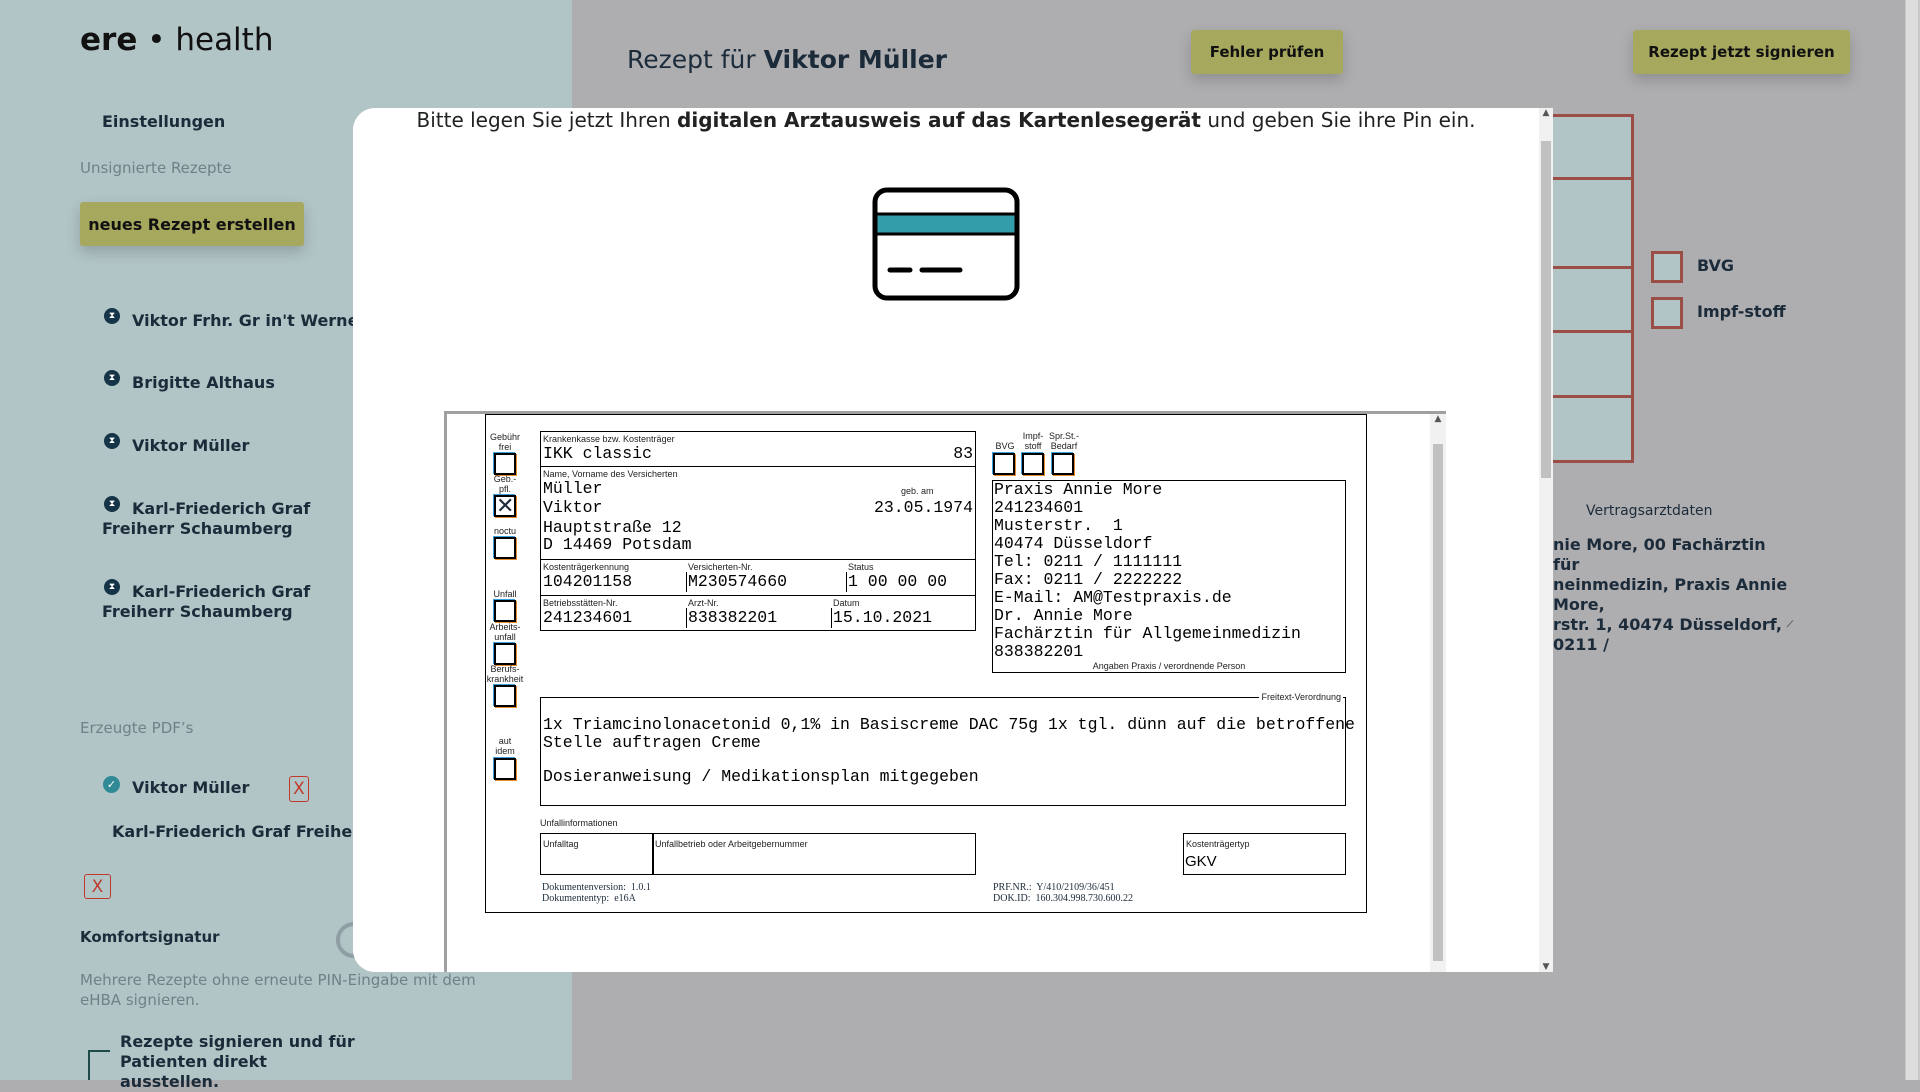 This screenshot has height=1092, width=1920. Describe the element at coordinates (505, 696) in the screenshot. I see `occupational-disease-checkbox` at that location.